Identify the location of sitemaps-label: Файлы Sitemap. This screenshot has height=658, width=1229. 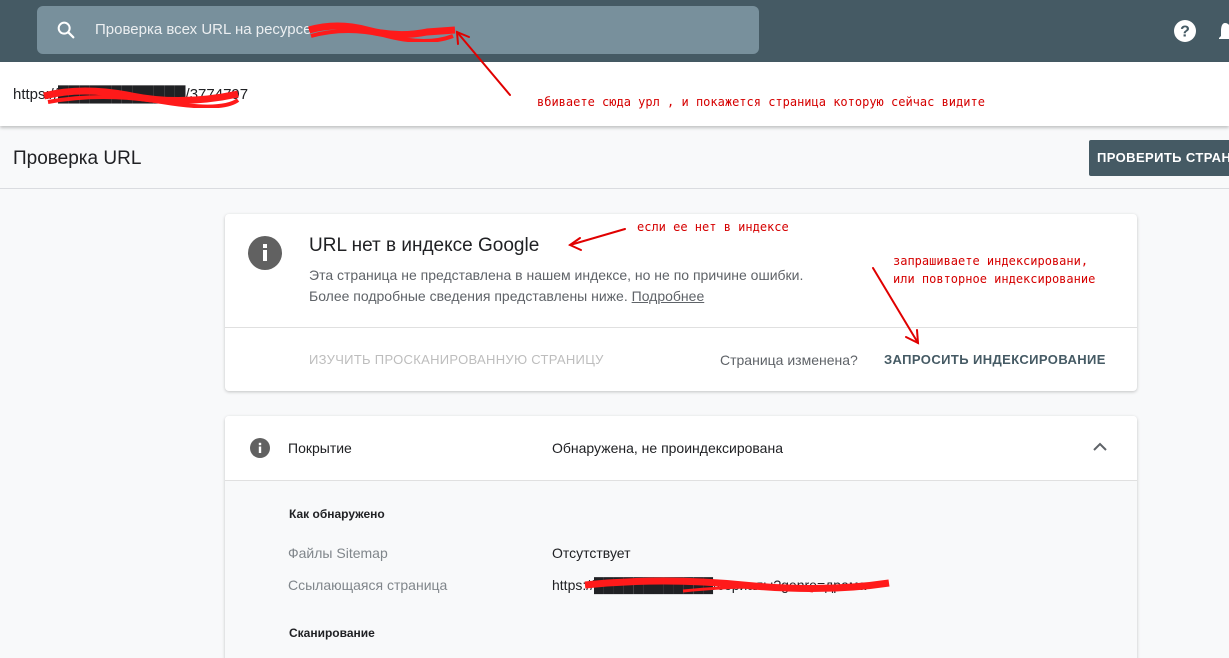
(338, 553).